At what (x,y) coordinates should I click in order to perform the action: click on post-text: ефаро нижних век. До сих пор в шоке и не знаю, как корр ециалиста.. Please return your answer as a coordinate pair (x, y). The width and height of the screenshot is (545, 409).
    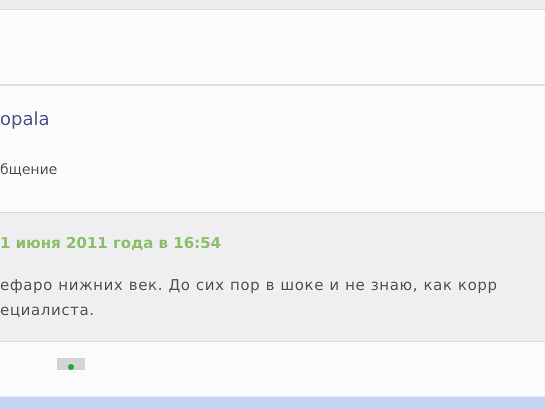
    Looking at the image, I should click on (249, 298).